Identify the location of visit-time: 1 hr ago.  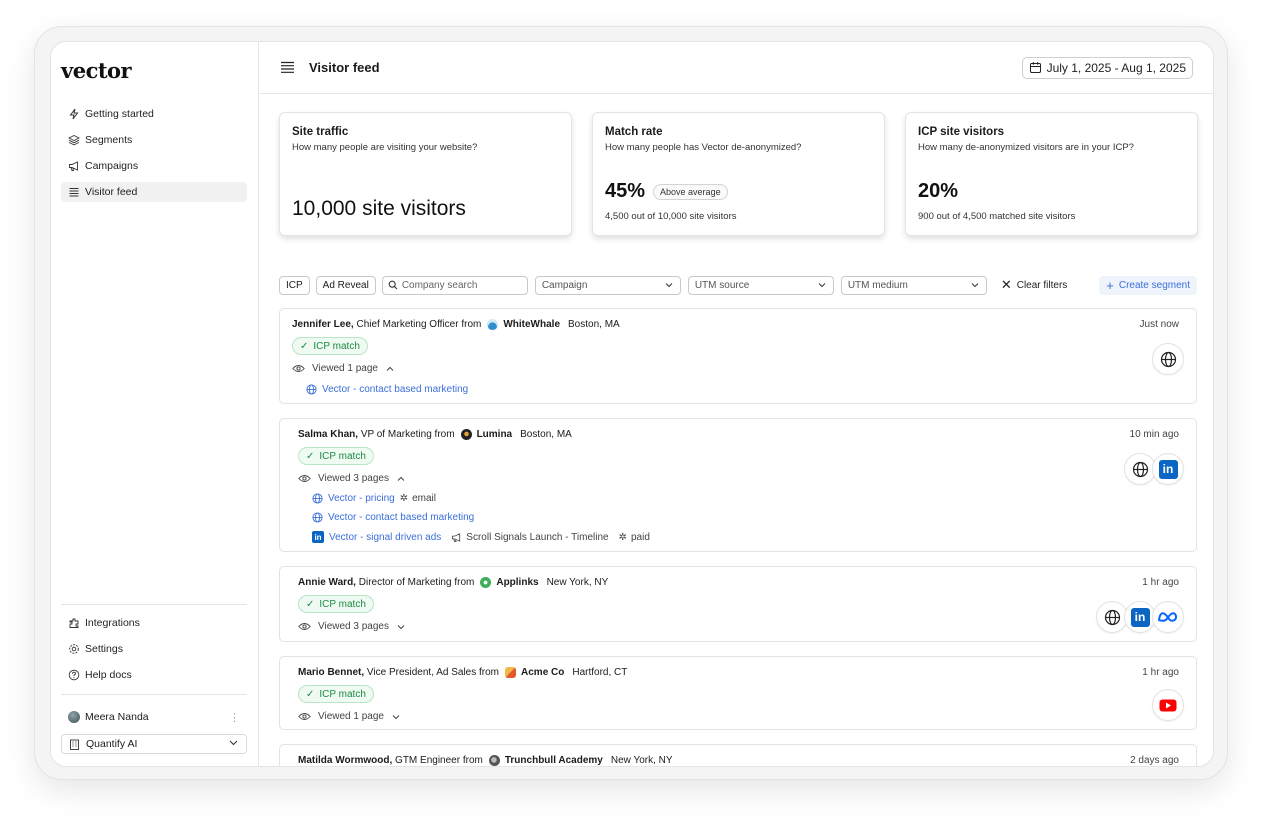
(1160, 582).